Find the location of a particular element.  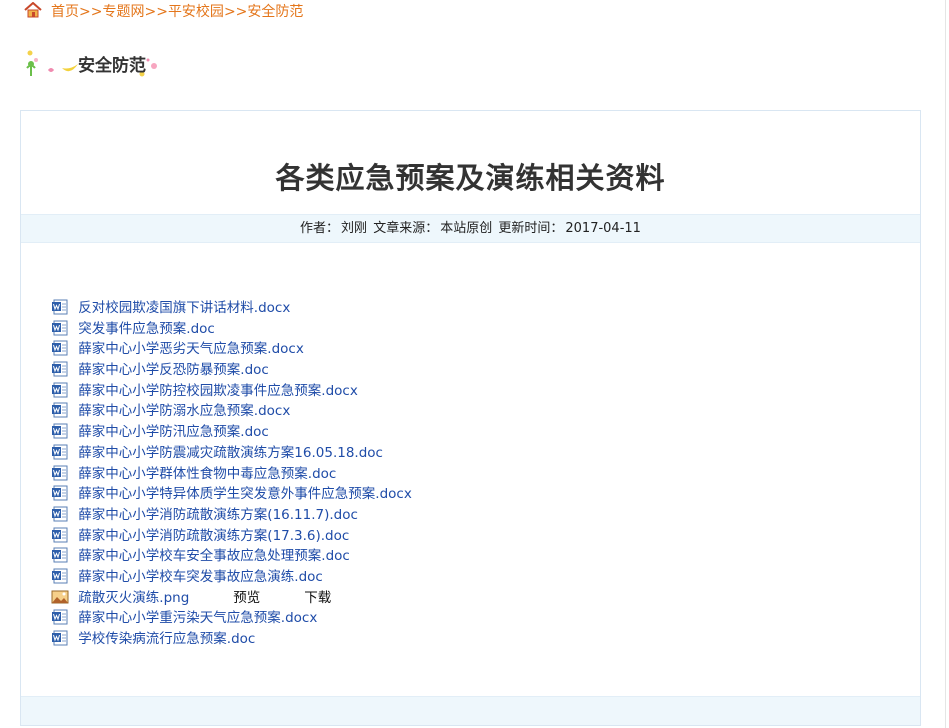

attachment-item: 薛家中心小学重污染天气应急预案.docx is located at coordinates (231, 618).